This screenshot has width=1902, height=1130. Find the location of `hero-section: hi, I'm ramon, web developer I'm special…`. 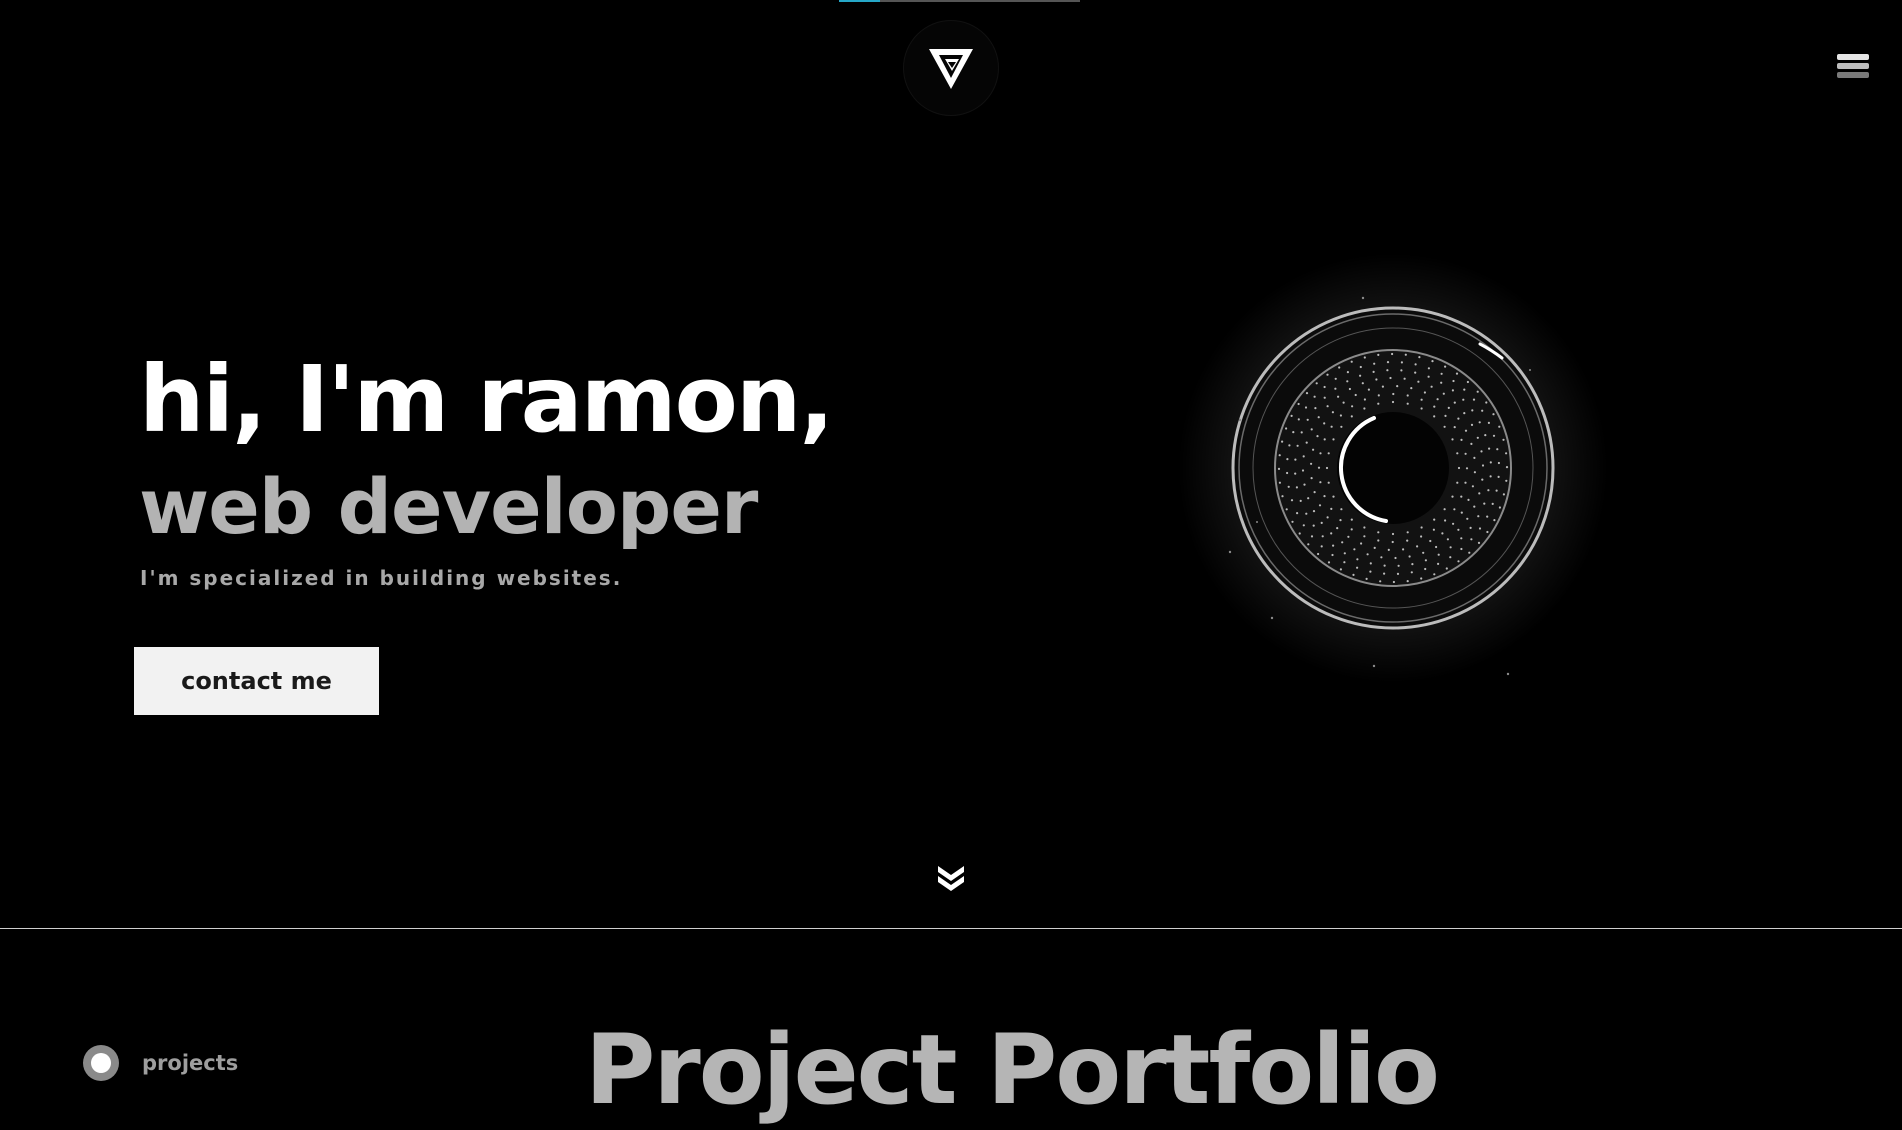

hero-section: hi, I'm ramon, web developer I'm special… is located at coordinates (486, 468).